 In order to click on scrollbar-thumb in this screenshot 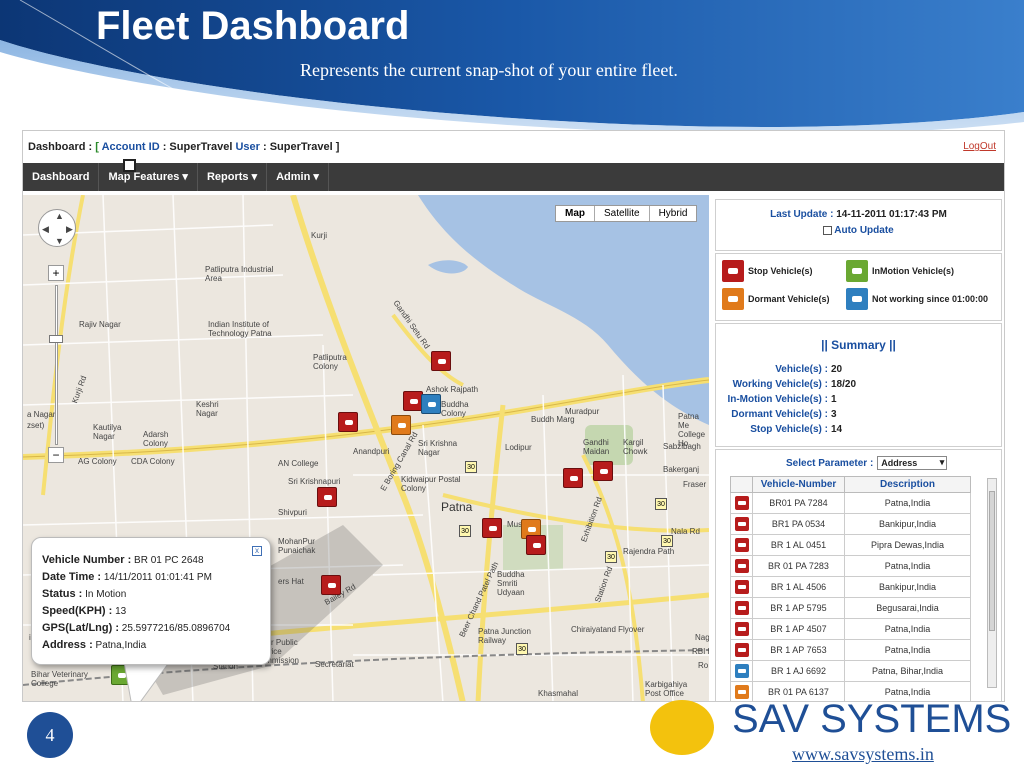, I will do `click(992, 561)`.